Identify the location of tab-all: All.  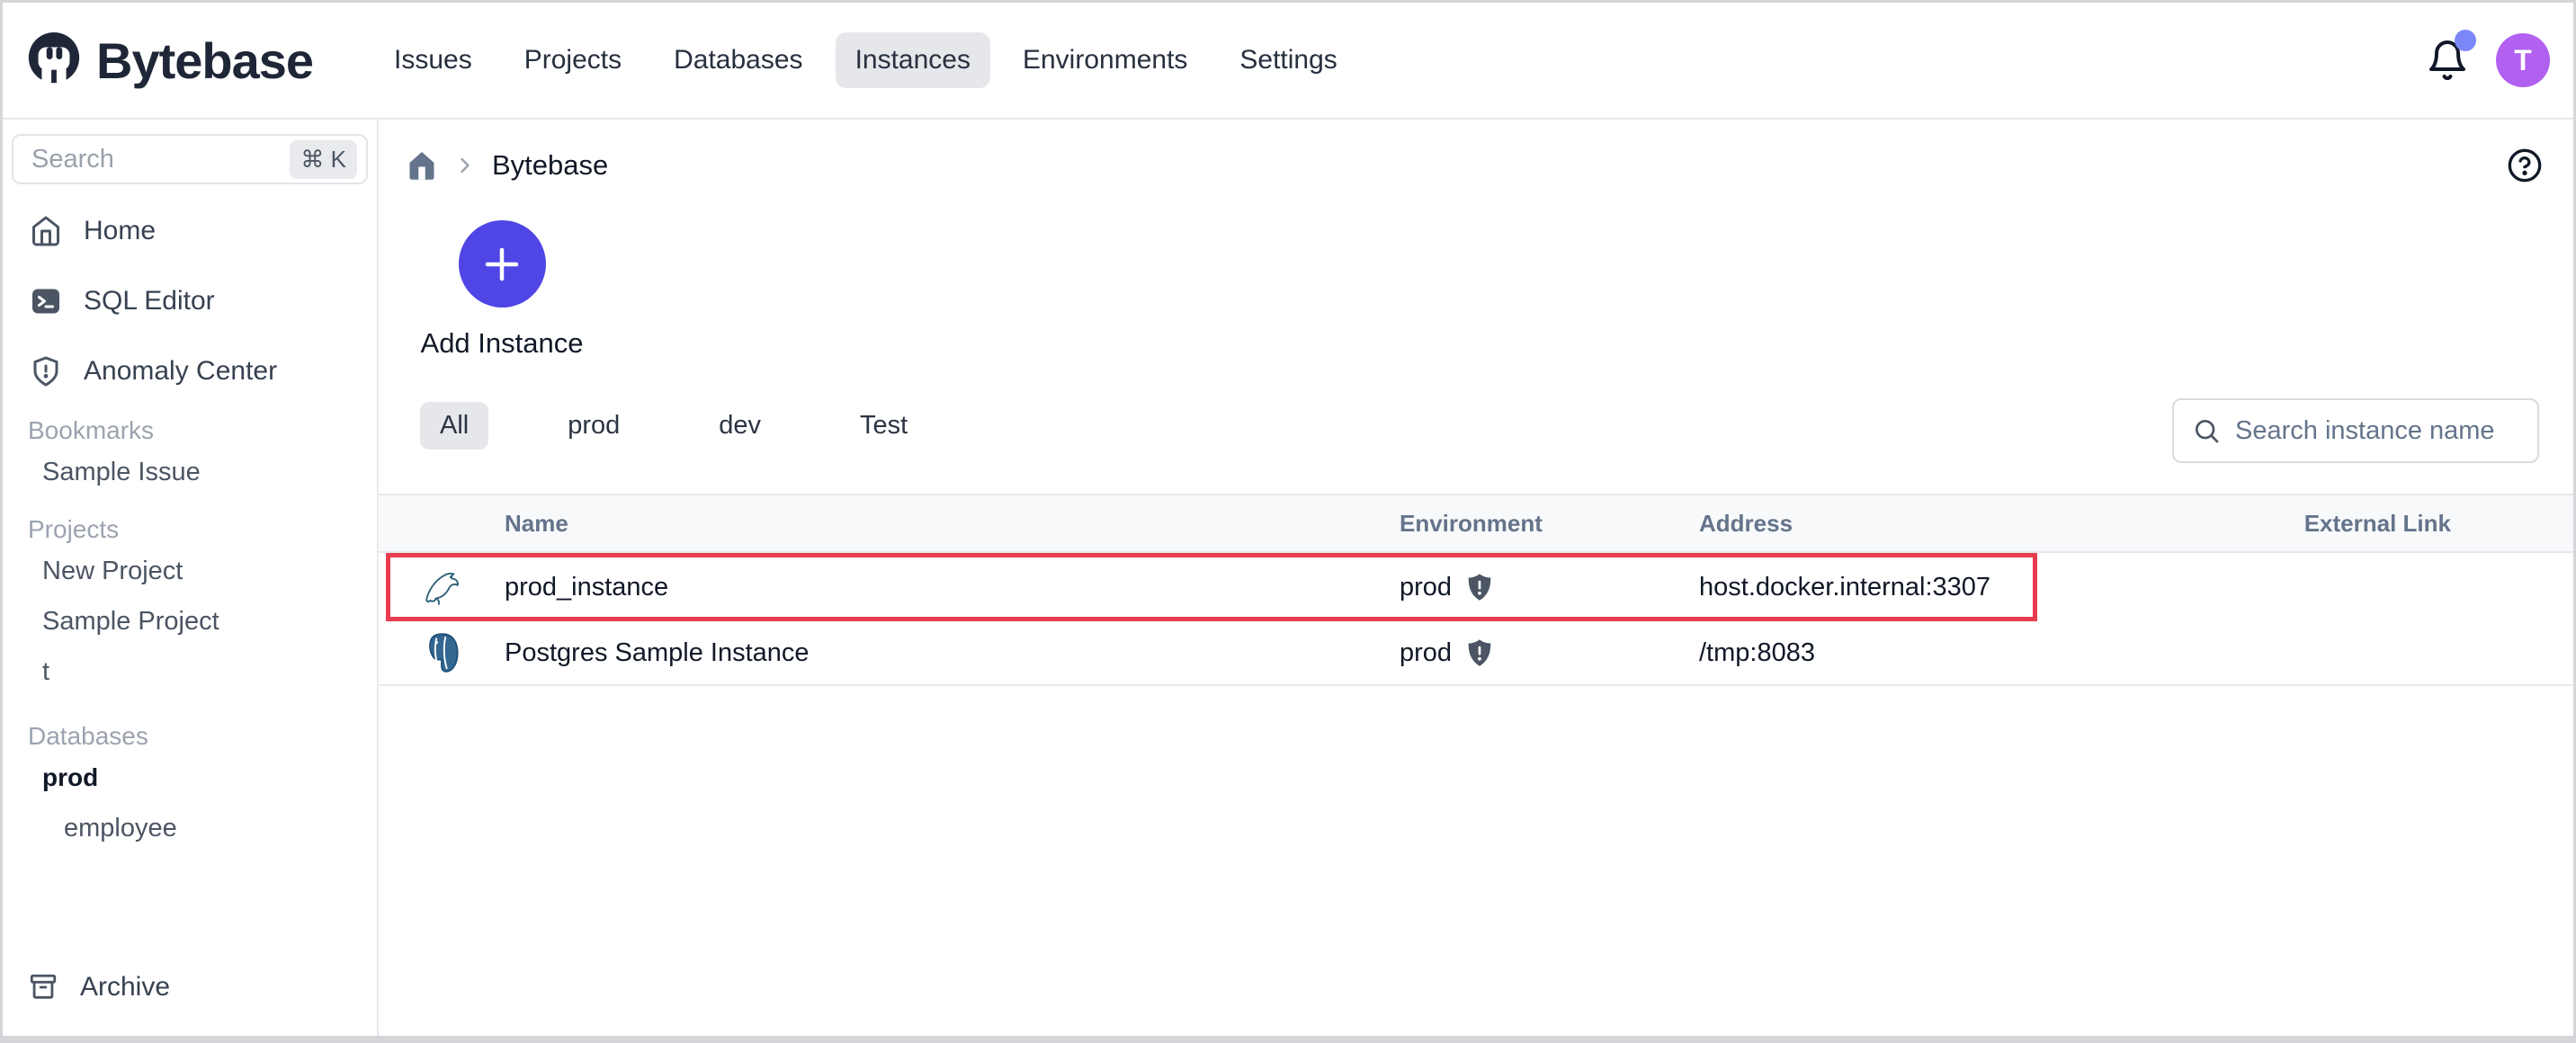
(454, 425).